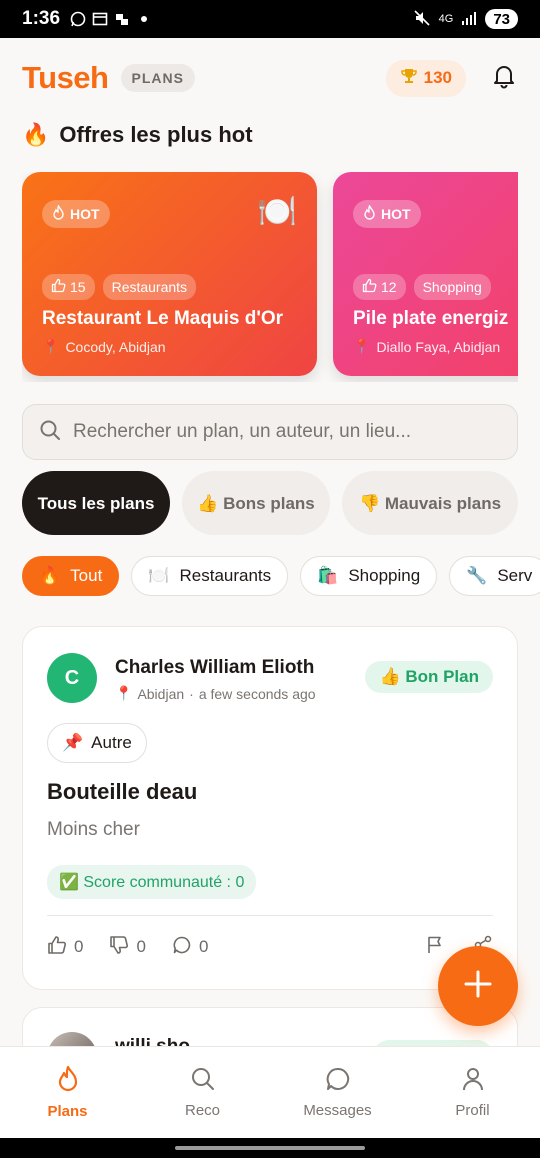 This screenshot has height=1158, width=540. I want to click on thumbs-down-icon, so click(119, 947).